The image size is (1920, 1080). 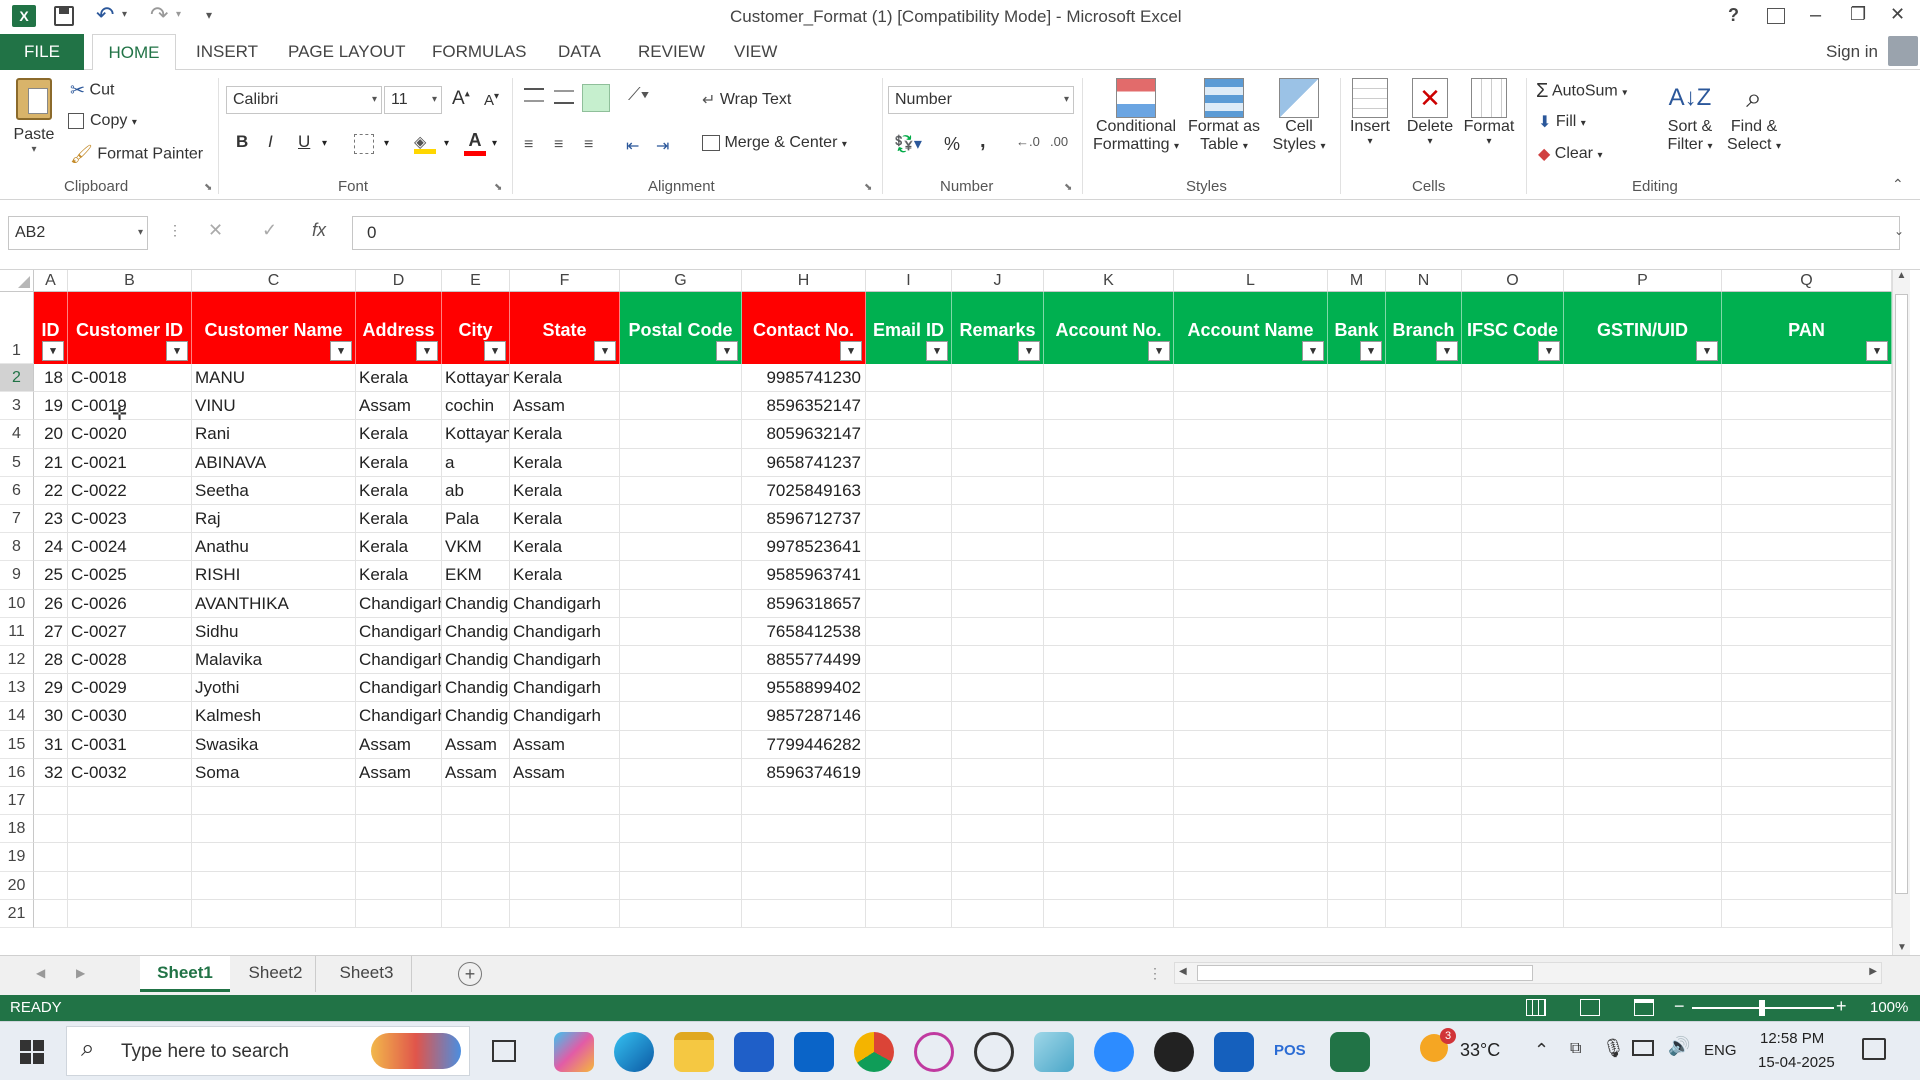 I want to click on close-button: ✕, so click(x=1897, y=14).